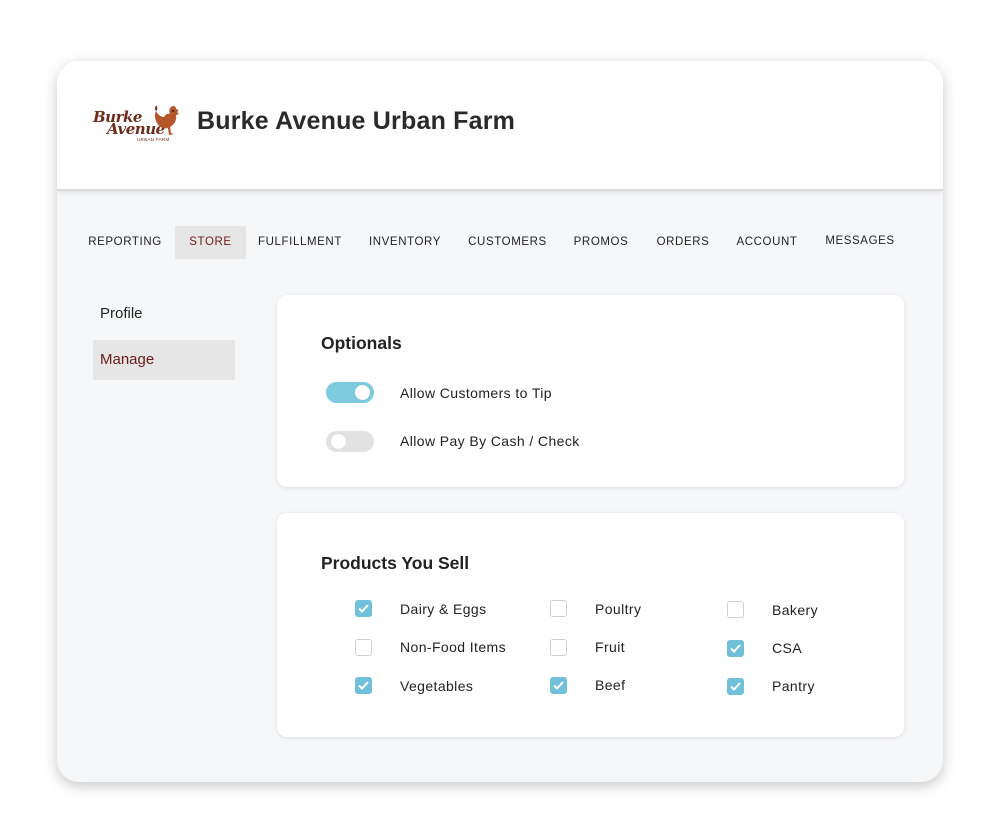 The image size is (1000, 840). Describe the element at coordinates (164, 314) in the screenshot. I see `sidebar-item-profile: Profile` at that location.